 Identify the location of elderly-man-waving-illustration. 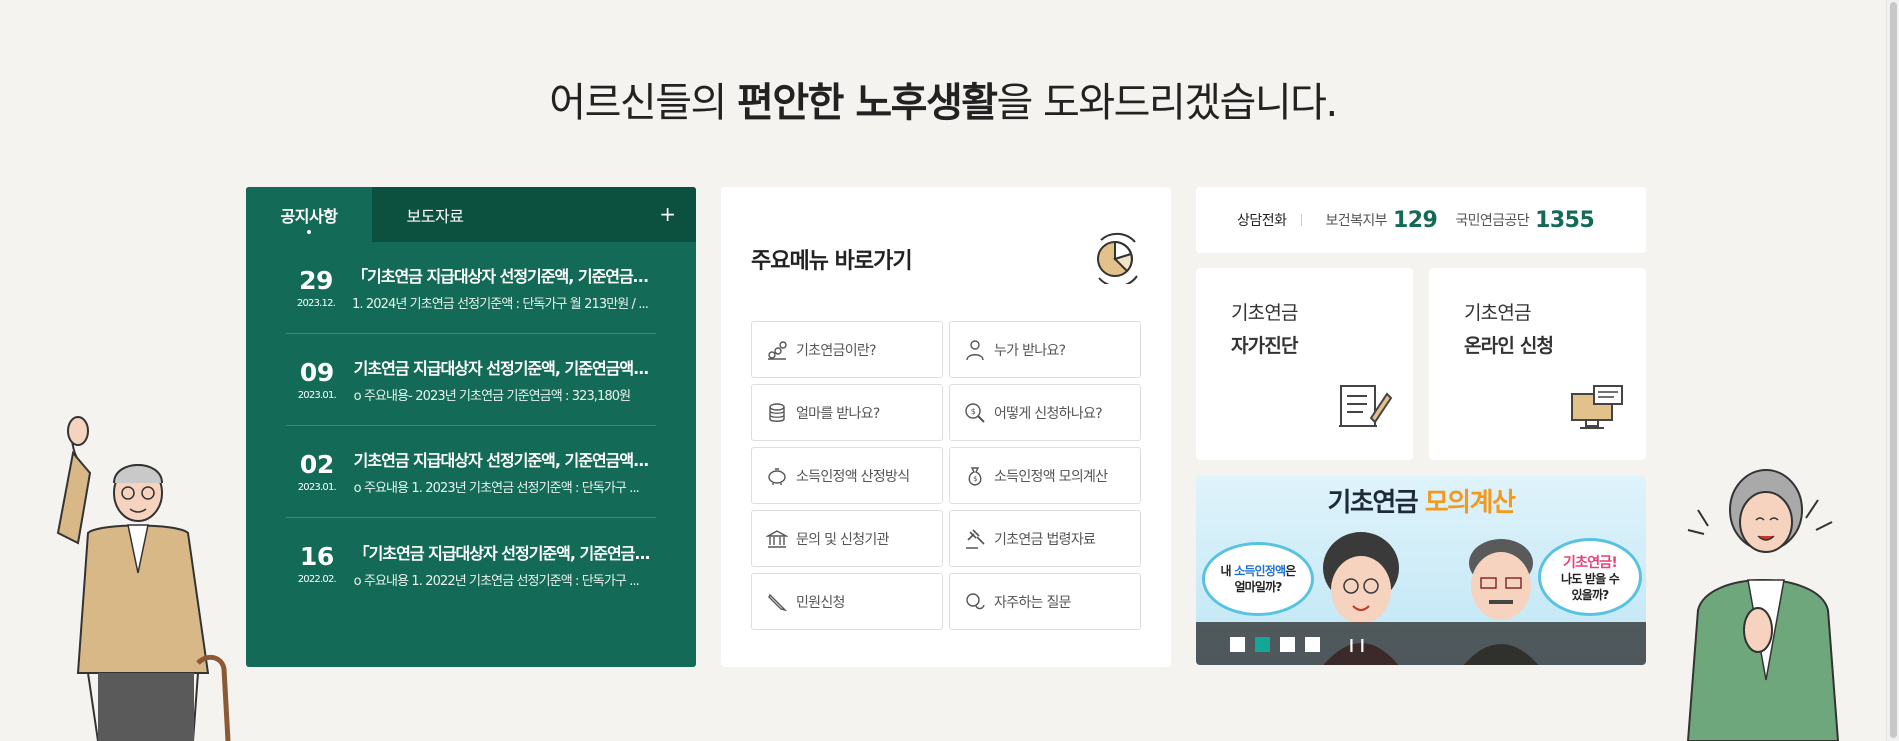
(143, 578).